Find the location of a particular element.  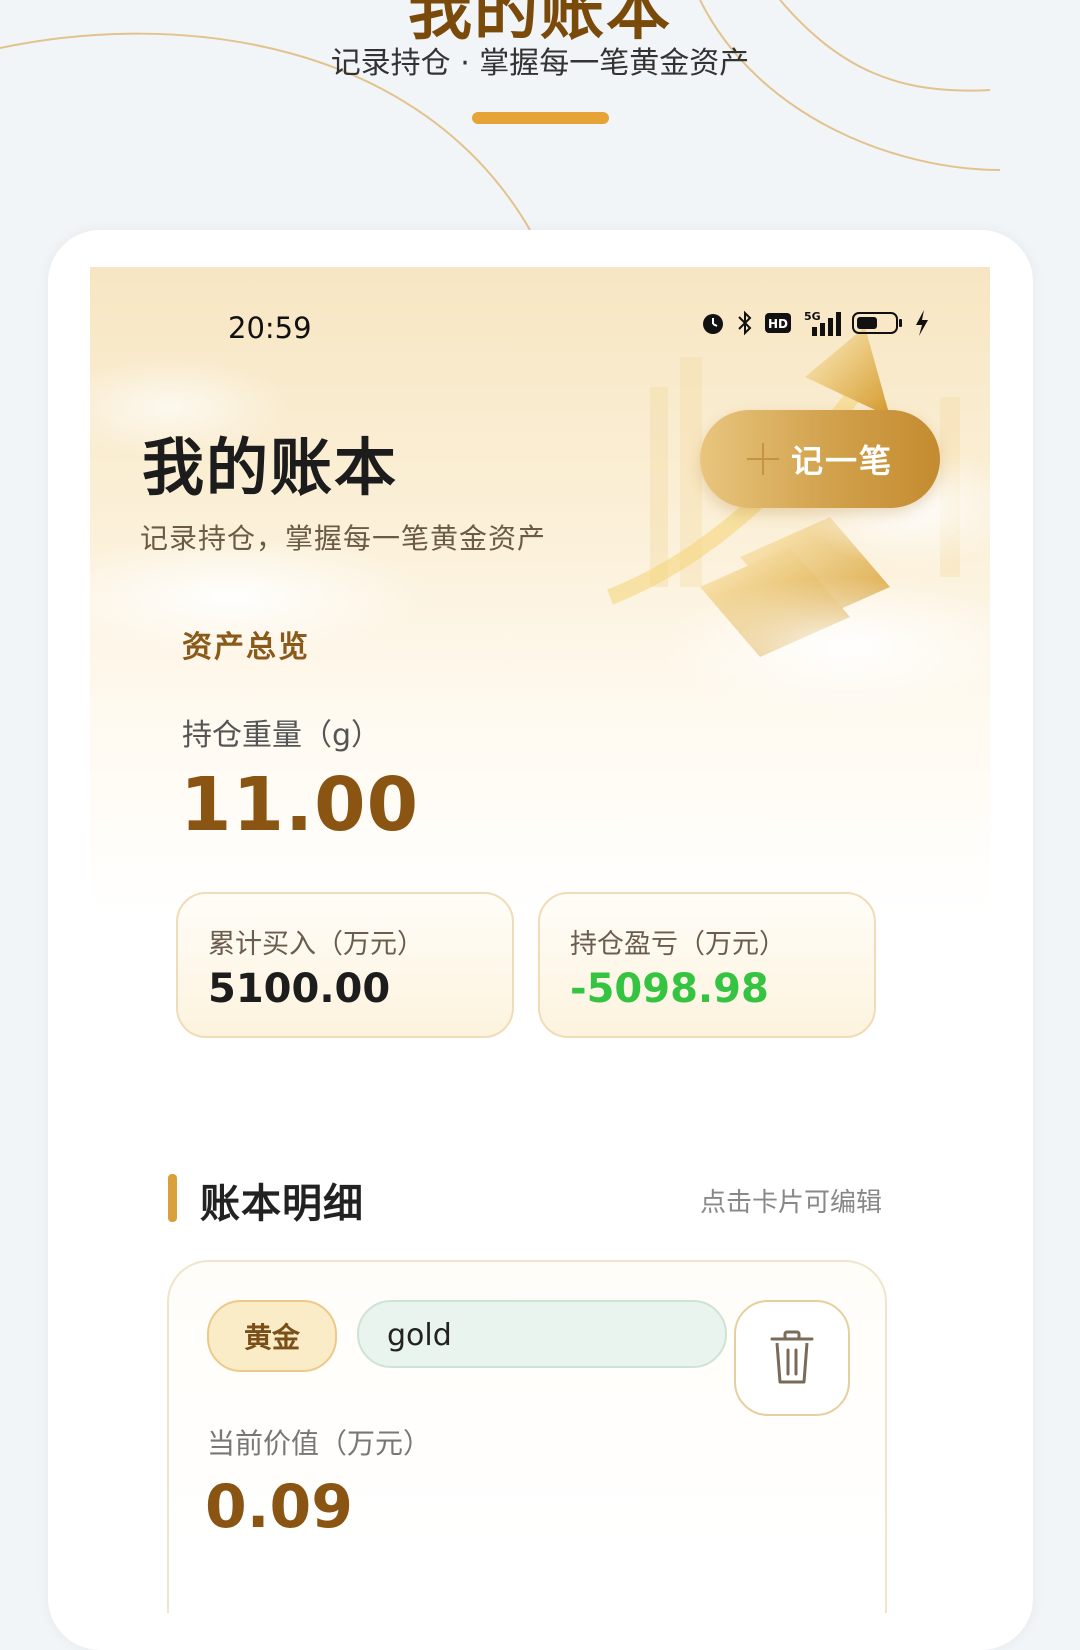

record-name-field: gold is located at coordinates (542, 1334).